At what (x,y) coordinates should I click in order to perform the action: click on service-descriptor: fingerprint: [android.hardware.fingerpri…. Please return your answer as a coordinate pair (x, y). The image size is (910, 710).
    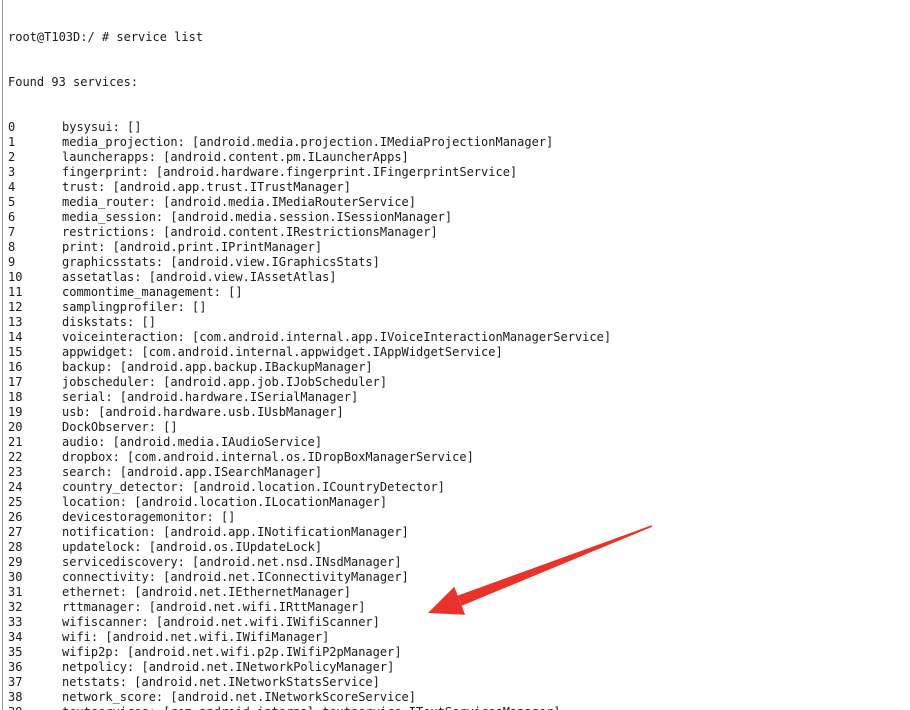
    Looking at the image, I should click on (290, 172).